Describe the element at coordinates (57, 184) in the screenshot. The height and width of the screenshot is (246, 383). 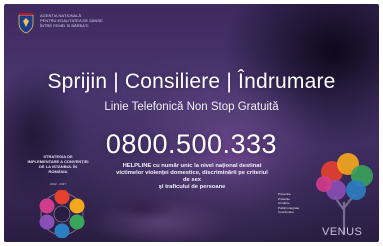
I see `strategy-note: 2022 - 2027` at that location.